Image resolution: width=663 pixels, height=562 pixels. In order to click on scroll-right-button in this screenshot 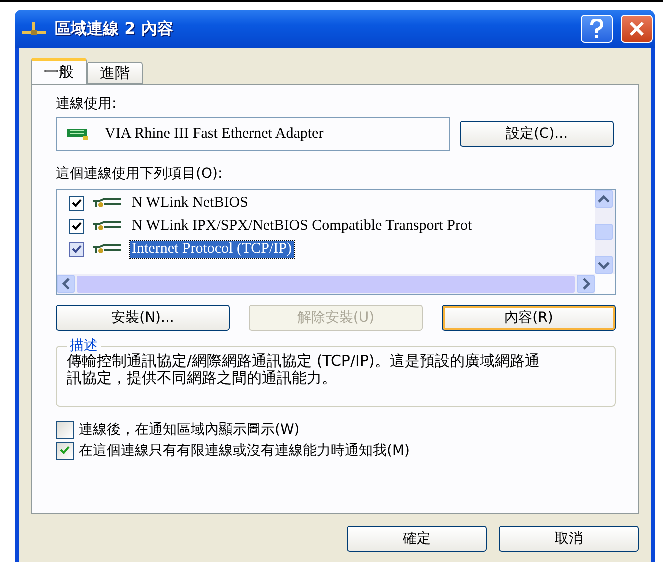, I will do `click(586, 284)`.